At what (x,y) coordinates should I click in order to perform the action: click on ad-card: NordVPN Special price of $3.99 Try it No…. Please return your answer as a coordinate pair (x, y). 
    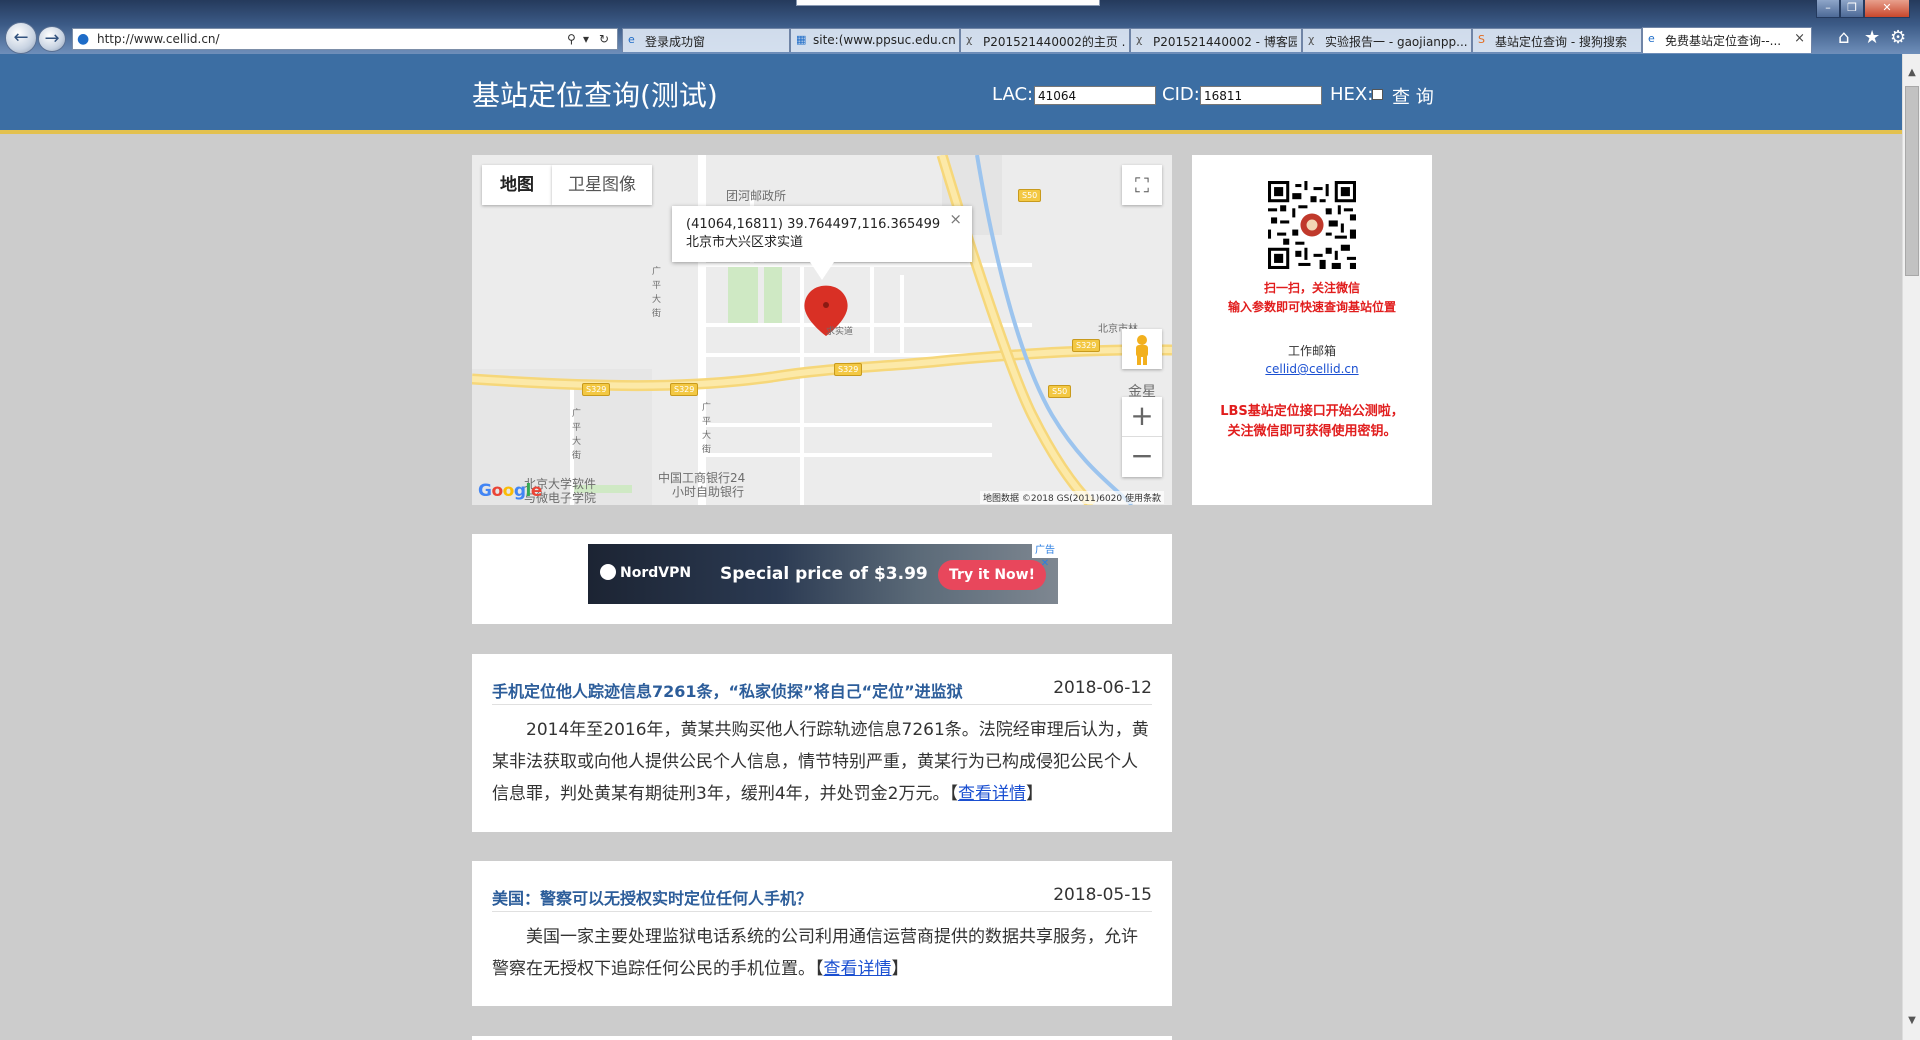
    Looking at the image, I should click on (822, 579).